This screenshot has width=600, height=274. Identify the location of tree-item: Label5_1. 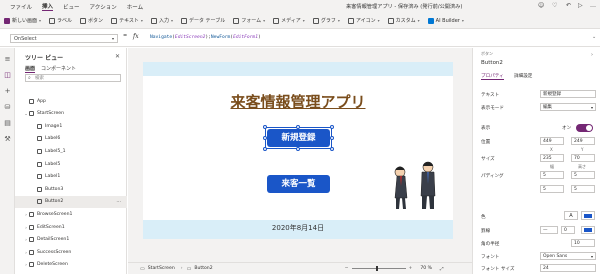
(71, 151).